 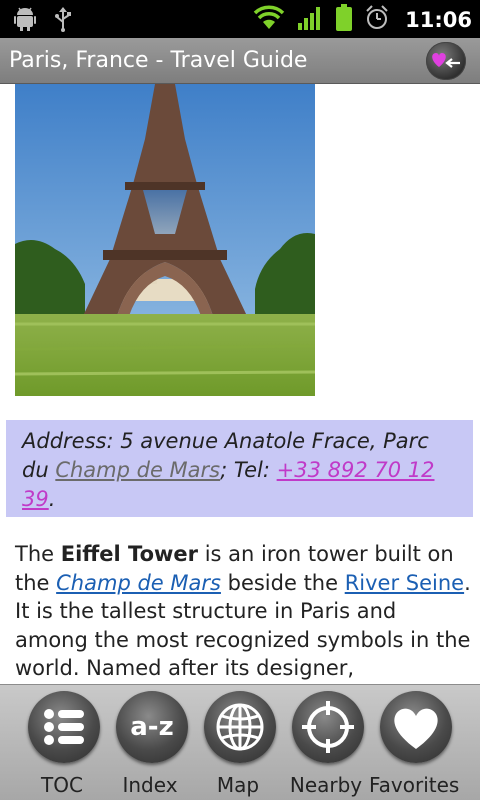 I want to click on index-button-circle: a-z, so click(x=152, y=727).